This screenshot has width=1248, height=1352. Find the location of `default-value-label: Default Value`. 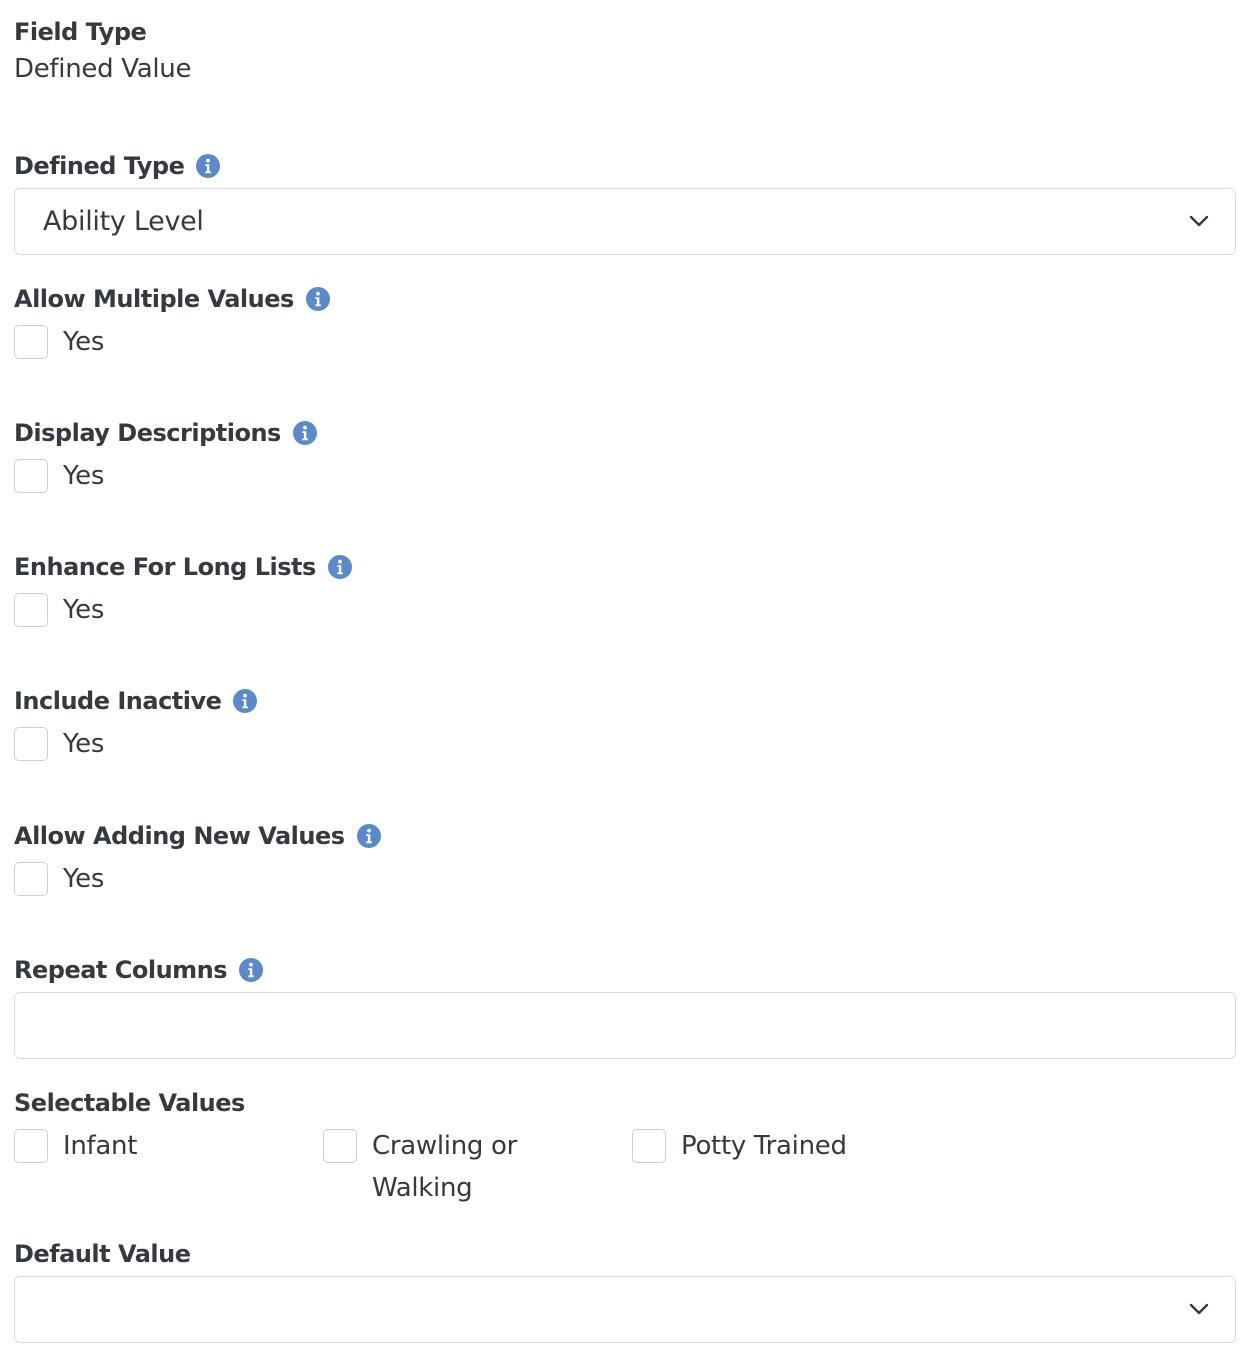

default-value-label: Default Value is located at coordinates (102, 1254).